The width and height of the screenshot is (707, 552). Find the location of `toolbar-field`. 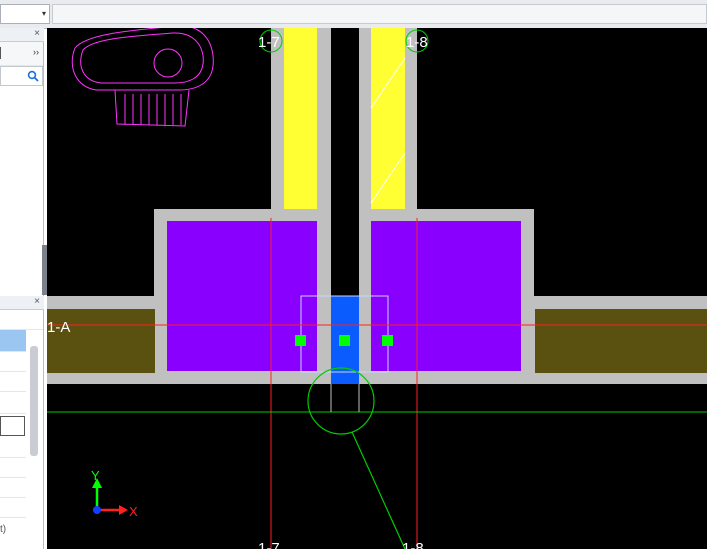

toolbar-field is located at coordinates (379, 14).